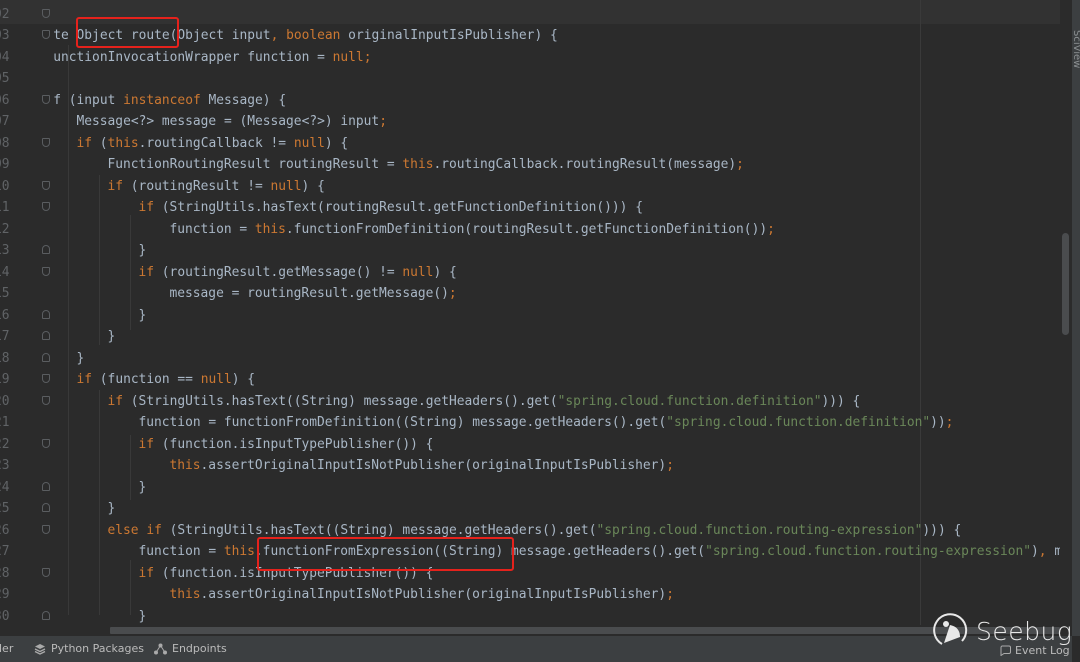 The height and width of the screenshot is (662, 1080). Describe the element at coordinates (5, 530) in the screenshot. I see `line-number: 26` at that location.